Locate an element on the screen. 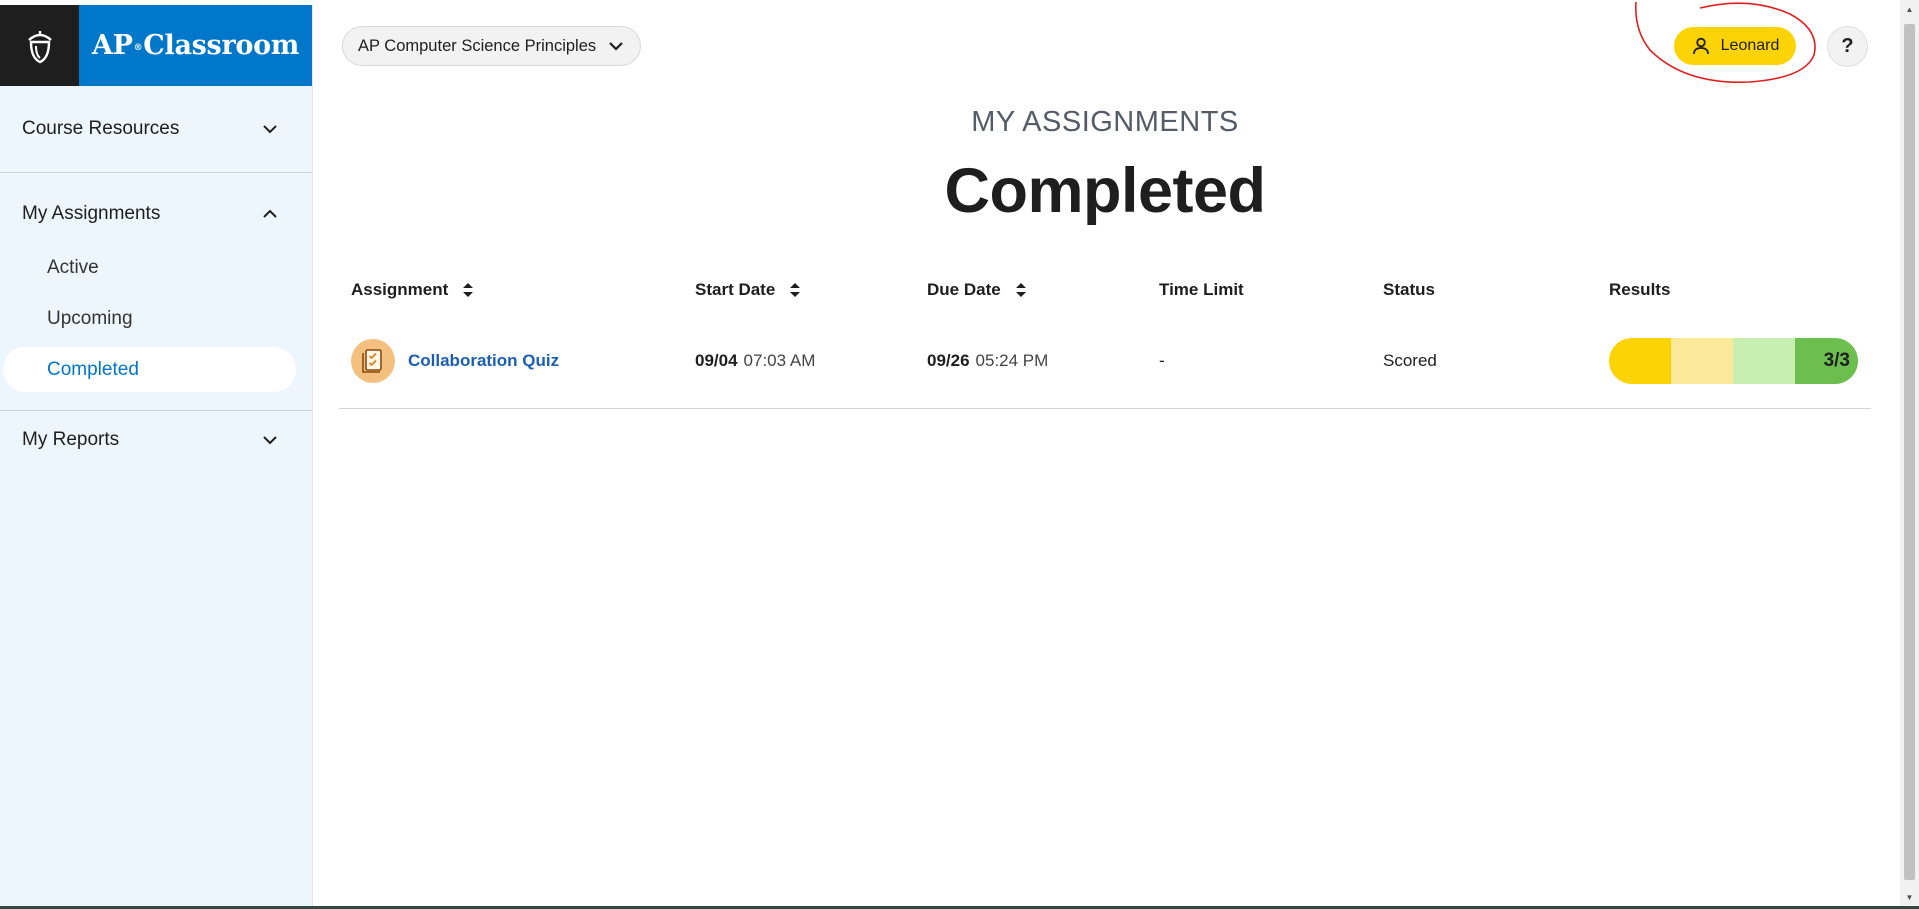 Image resolution: width=1919 pixels, height=909 pixels. quiz-checklist-icon is located at coordinates (373, 361).